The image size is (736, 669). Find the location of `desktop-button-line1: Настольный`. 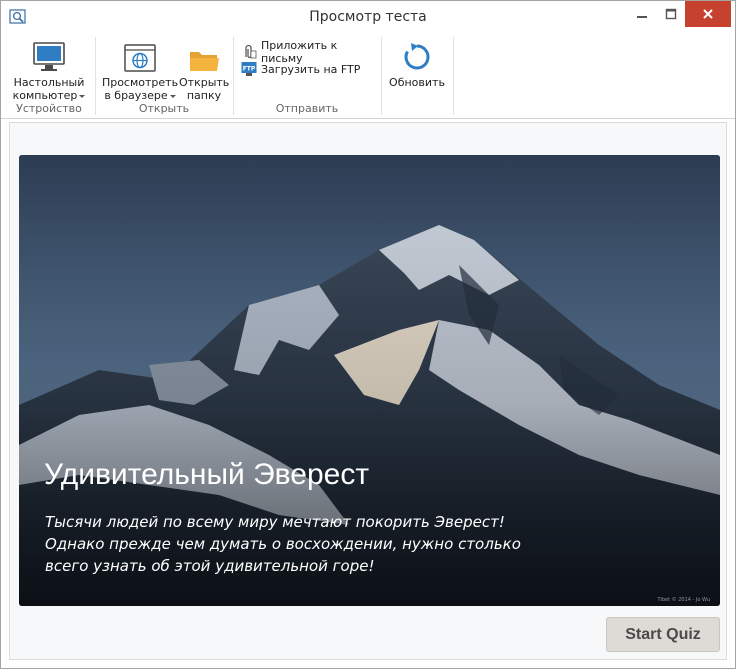

desktop-button-line1: Настольный is located at coordinates (49, 82).